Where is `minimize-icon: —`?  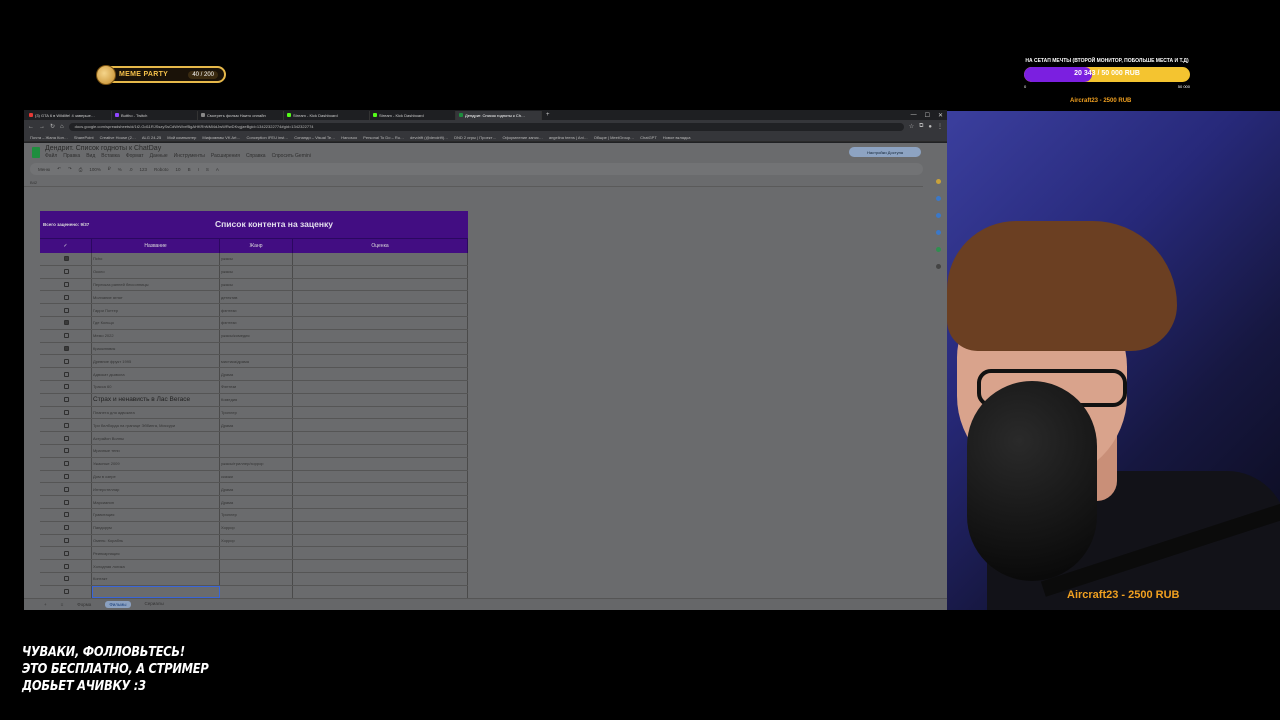 minimize-icon: — is located at coordinates (914, 115).